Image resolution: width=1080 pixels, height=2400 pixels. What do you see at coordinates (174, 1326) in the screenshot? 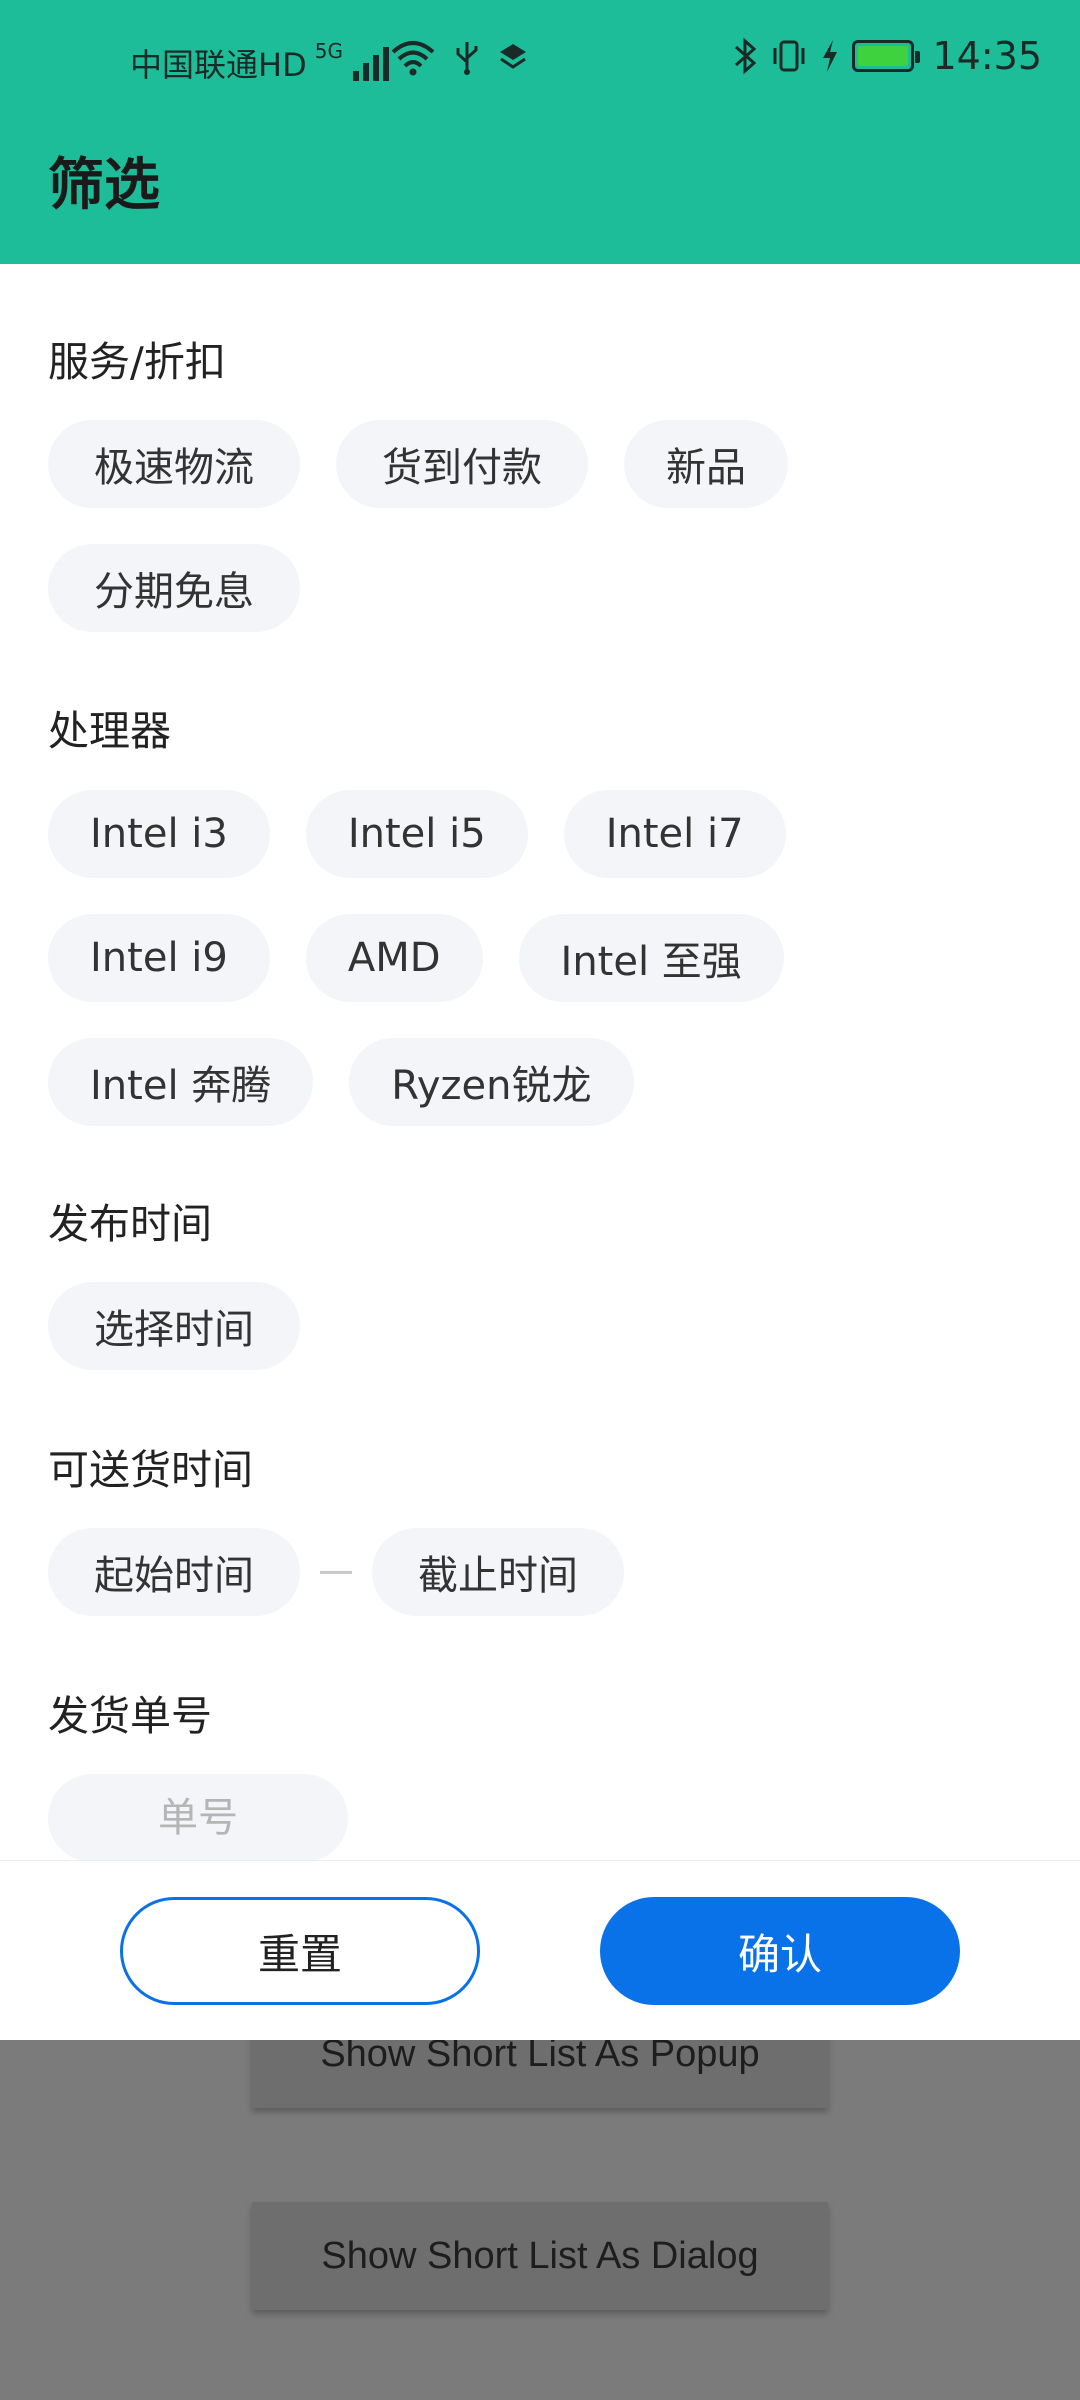
I see `select-time-button: 选择时间` at bounding box center [174, 1326].